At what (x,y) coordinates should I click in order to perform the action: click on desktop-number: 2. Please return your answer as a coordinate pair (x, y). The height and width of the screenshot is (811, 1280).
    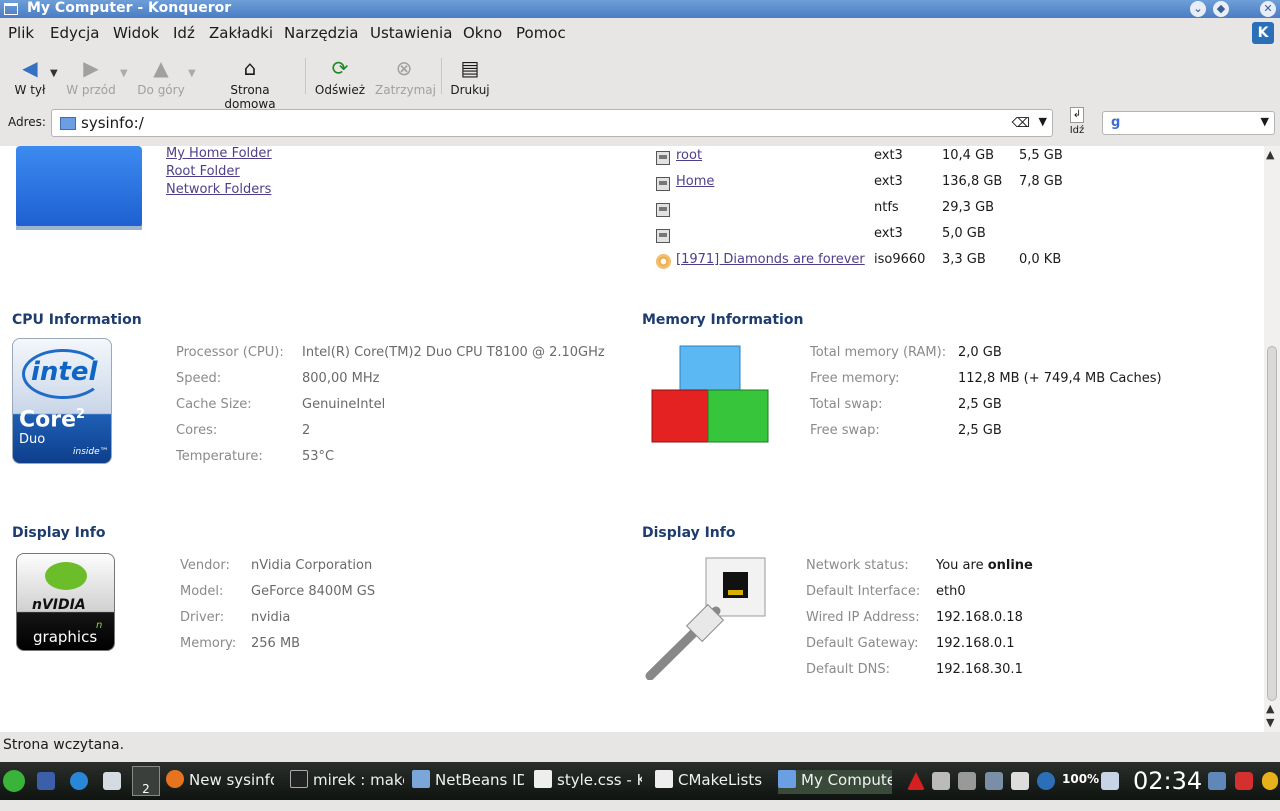
    Looking at the image, I should click on (146, 789).